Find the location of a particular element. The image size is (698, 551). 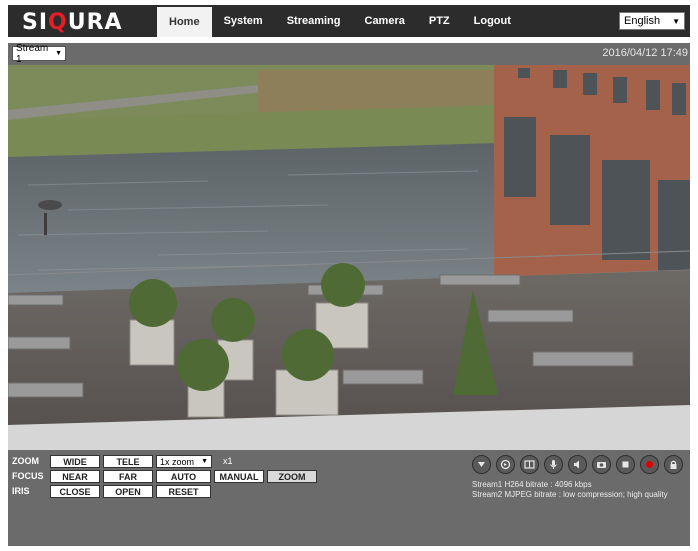

zoom-select: 1x zoom ▼ is located at coordinates (184, 461).